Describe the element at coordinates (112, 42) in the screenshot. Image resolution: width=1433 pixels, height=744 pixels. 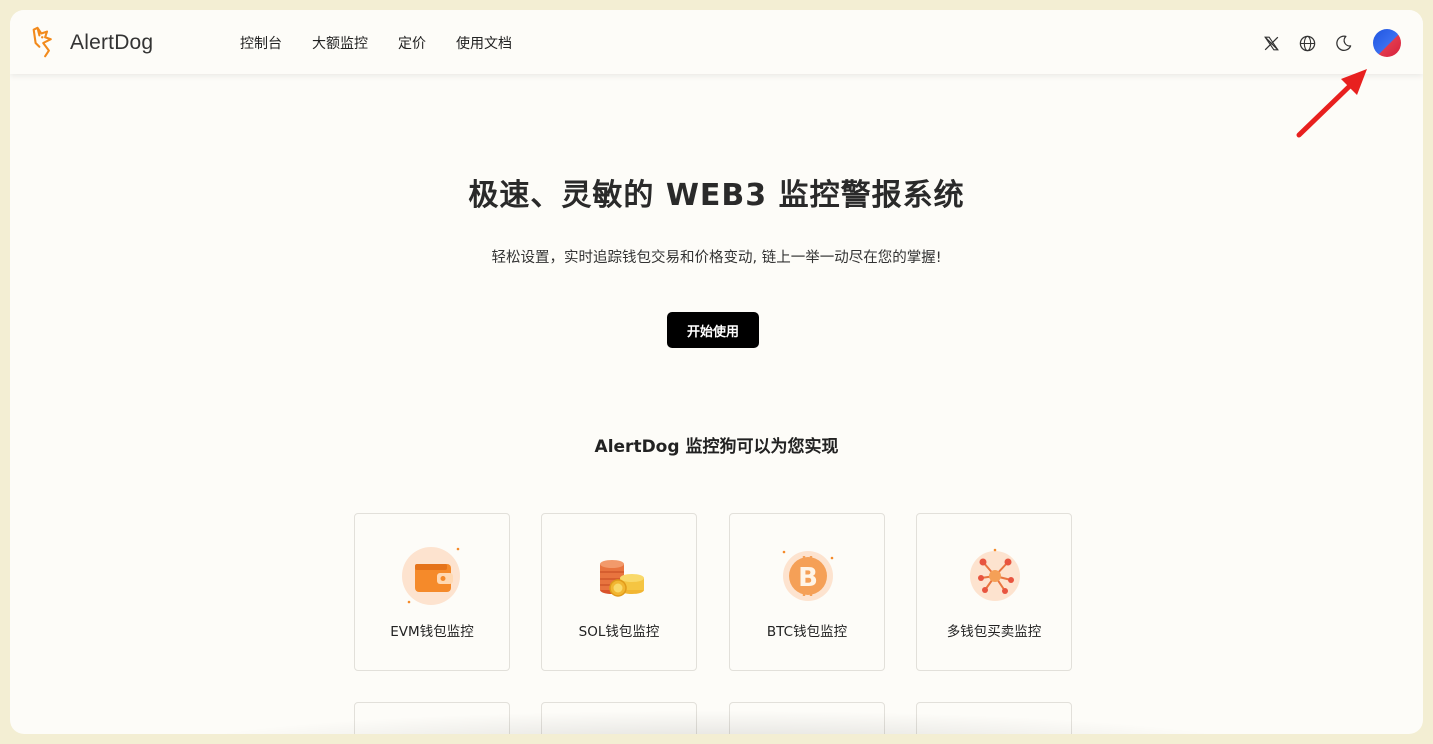
I see `brand-name: AlertDog` at that location.